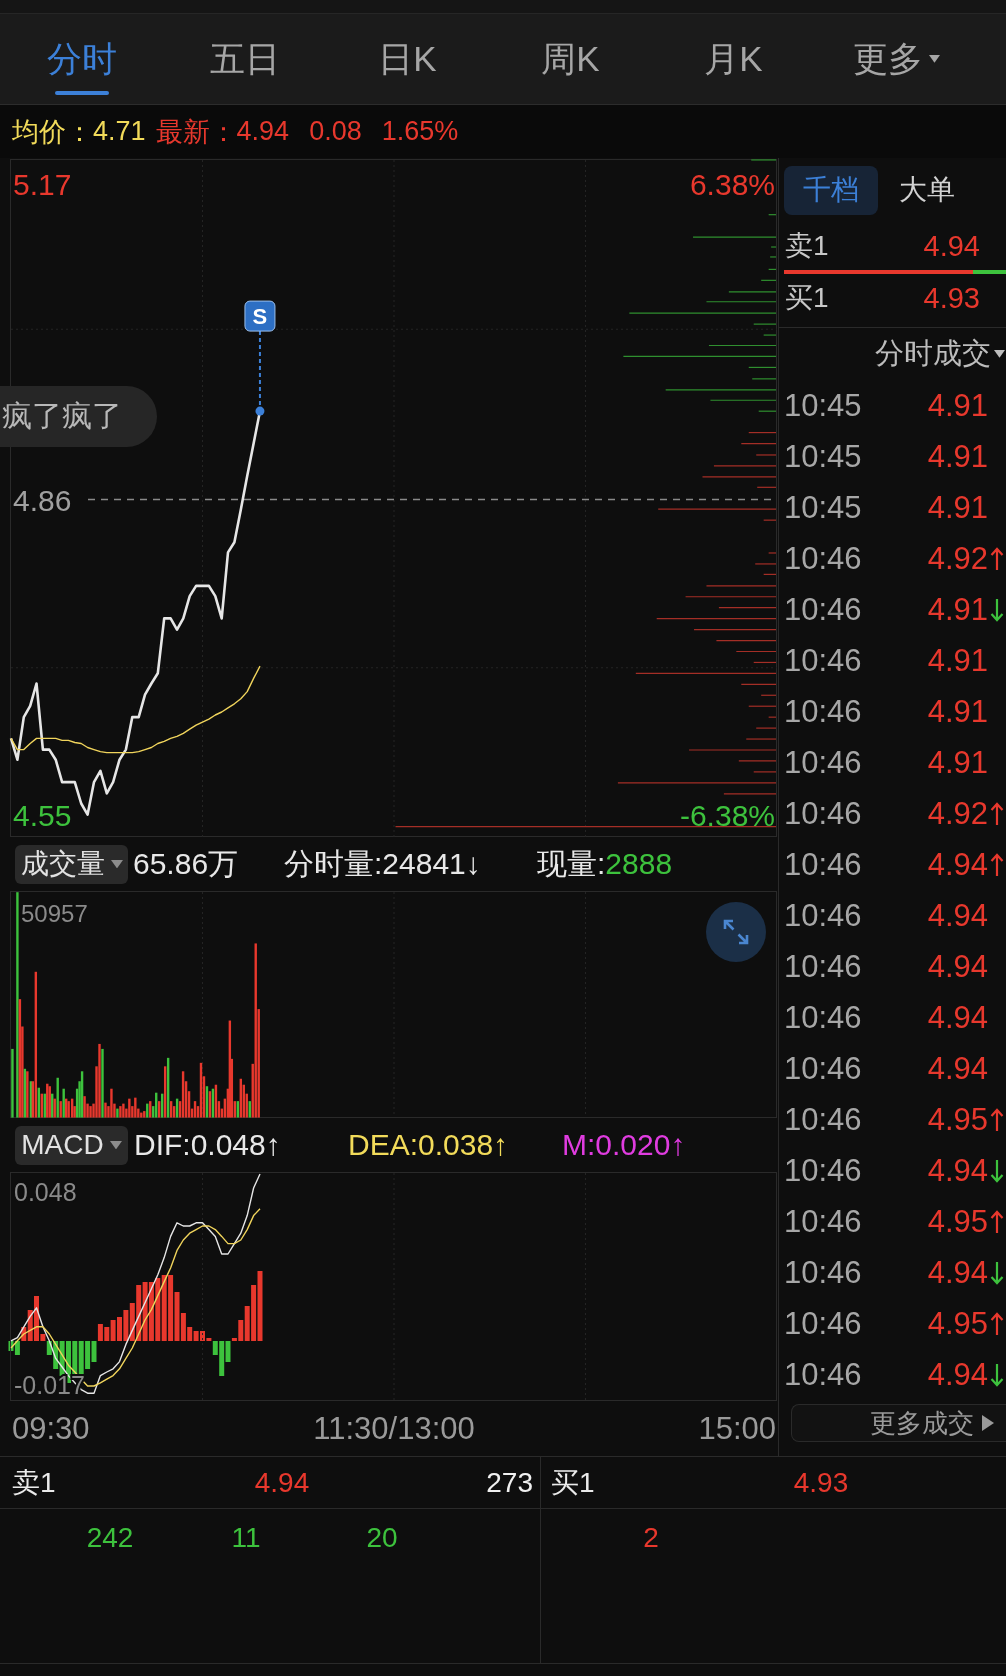  What do you see at coordinates (51, 1428) in the screenshot?
I see `time-axis-label: 09:30` at bounding box center [51, 1428].